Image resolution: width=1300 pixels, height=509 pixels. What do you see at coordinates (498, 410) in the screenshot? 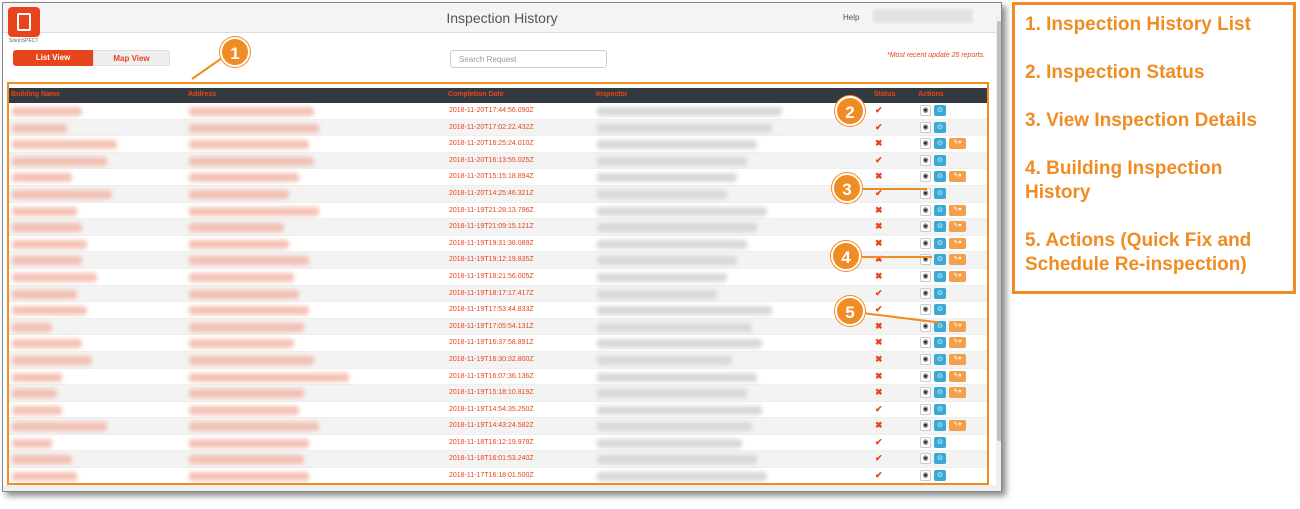
I see `table-row: 2018-11-19T14:54:35.250Z ✔ ◉ ⊙` at bounding box center [498, 410].